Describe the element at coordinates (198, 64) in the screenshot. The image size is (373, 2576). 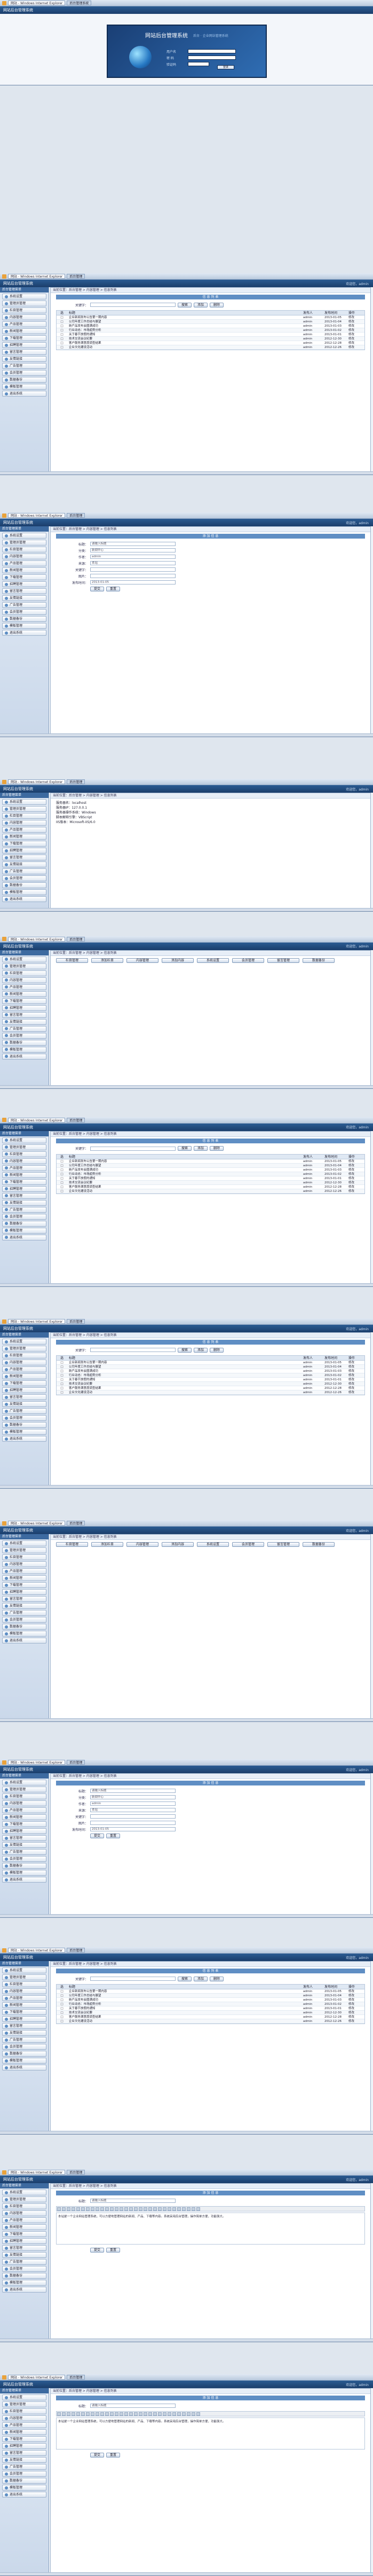
I see `captcha-input` at that location.